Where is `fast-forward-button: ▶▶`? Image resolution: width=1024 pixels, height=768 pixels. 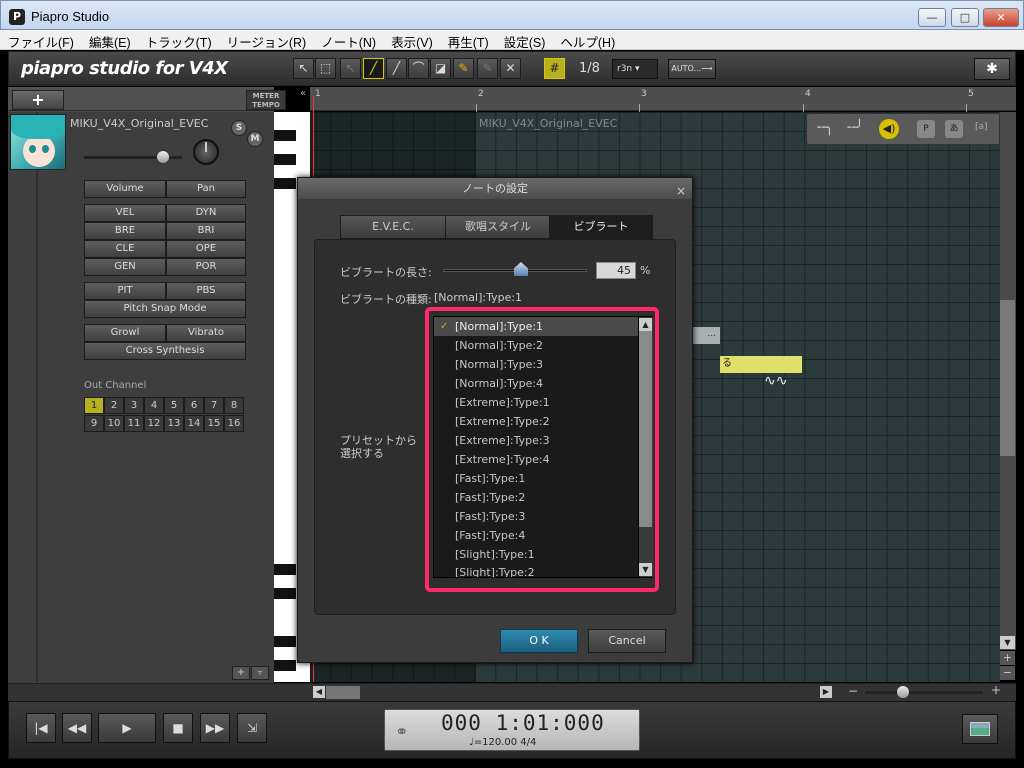
fast-forward-button: ▶▶ is located at coordinates (215, 728).